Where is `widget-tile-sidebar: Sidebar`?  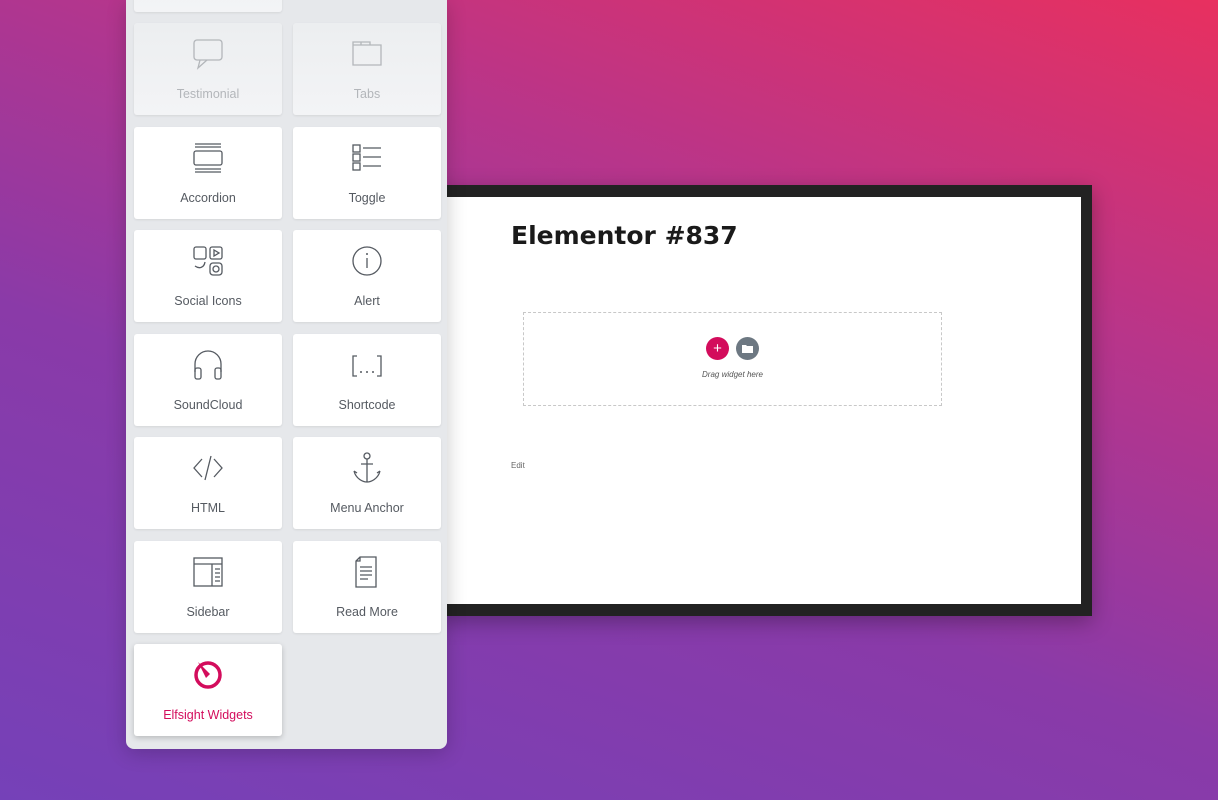
widget-tile-sidebar: Sidebar is located at coordinates (208, 586).